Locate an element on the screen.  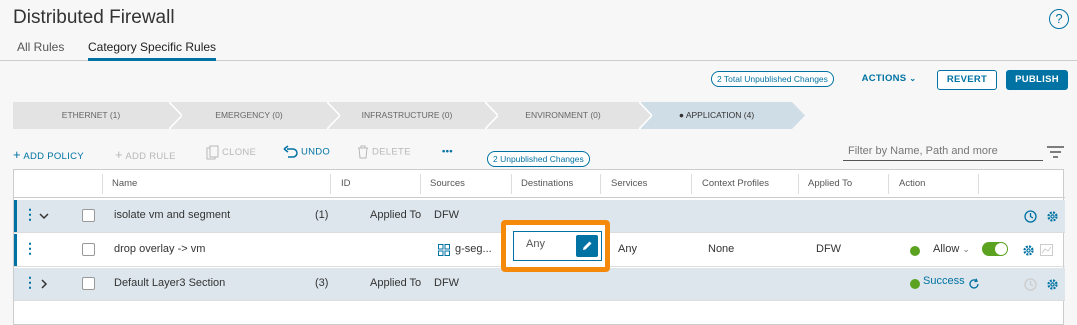
destinations-field: Any is located at coordinates (557, 246).